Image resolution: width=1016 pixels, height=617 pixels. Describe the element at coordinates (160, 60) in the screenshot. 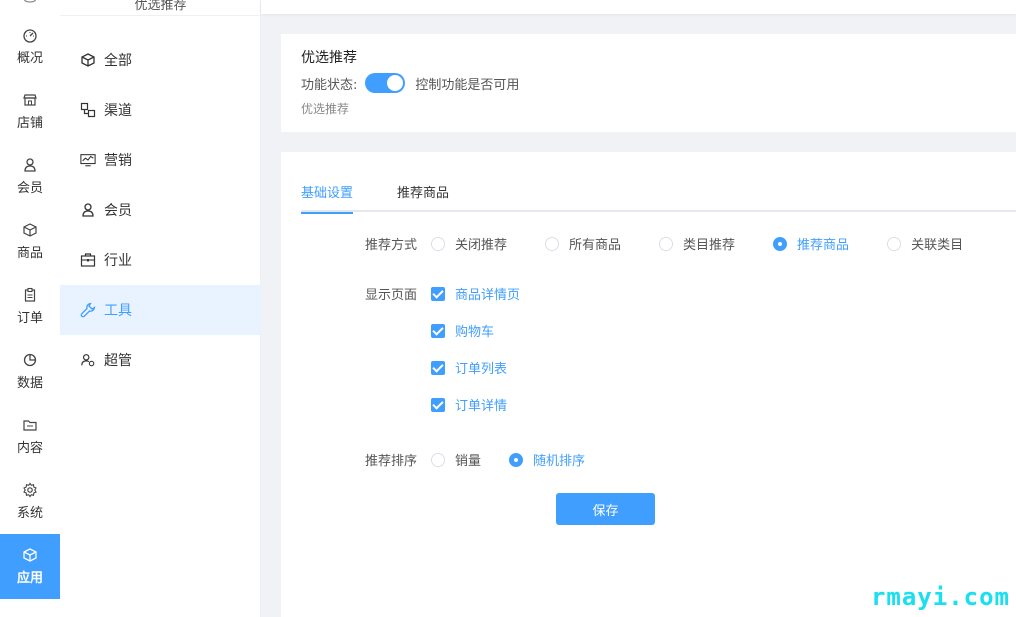

I see `submenu-item-all: 全部` at that location.